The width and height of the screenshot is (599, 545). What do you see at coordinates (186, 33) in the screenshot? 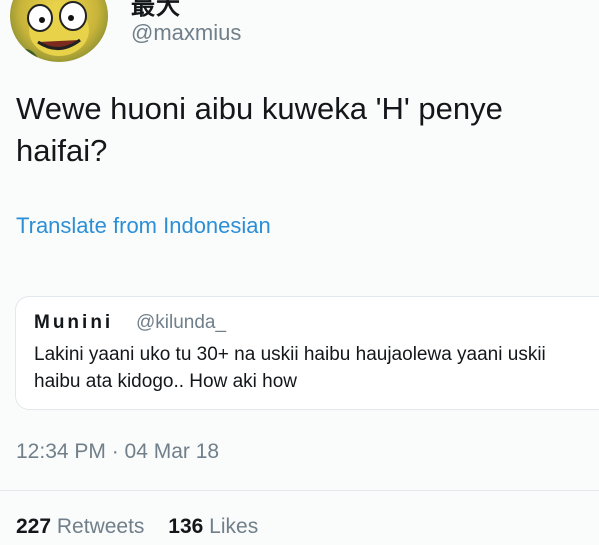
I see `author-handle: @maxmius` at bounding box center [186, 33].